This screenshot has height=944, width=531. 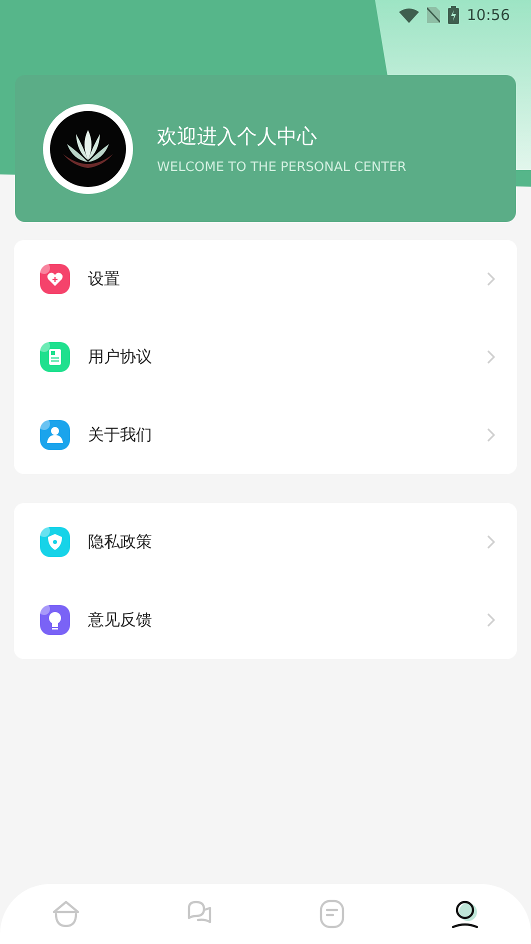 I want to click on menu-label: 隐私政策, so click(x=120, y=542).